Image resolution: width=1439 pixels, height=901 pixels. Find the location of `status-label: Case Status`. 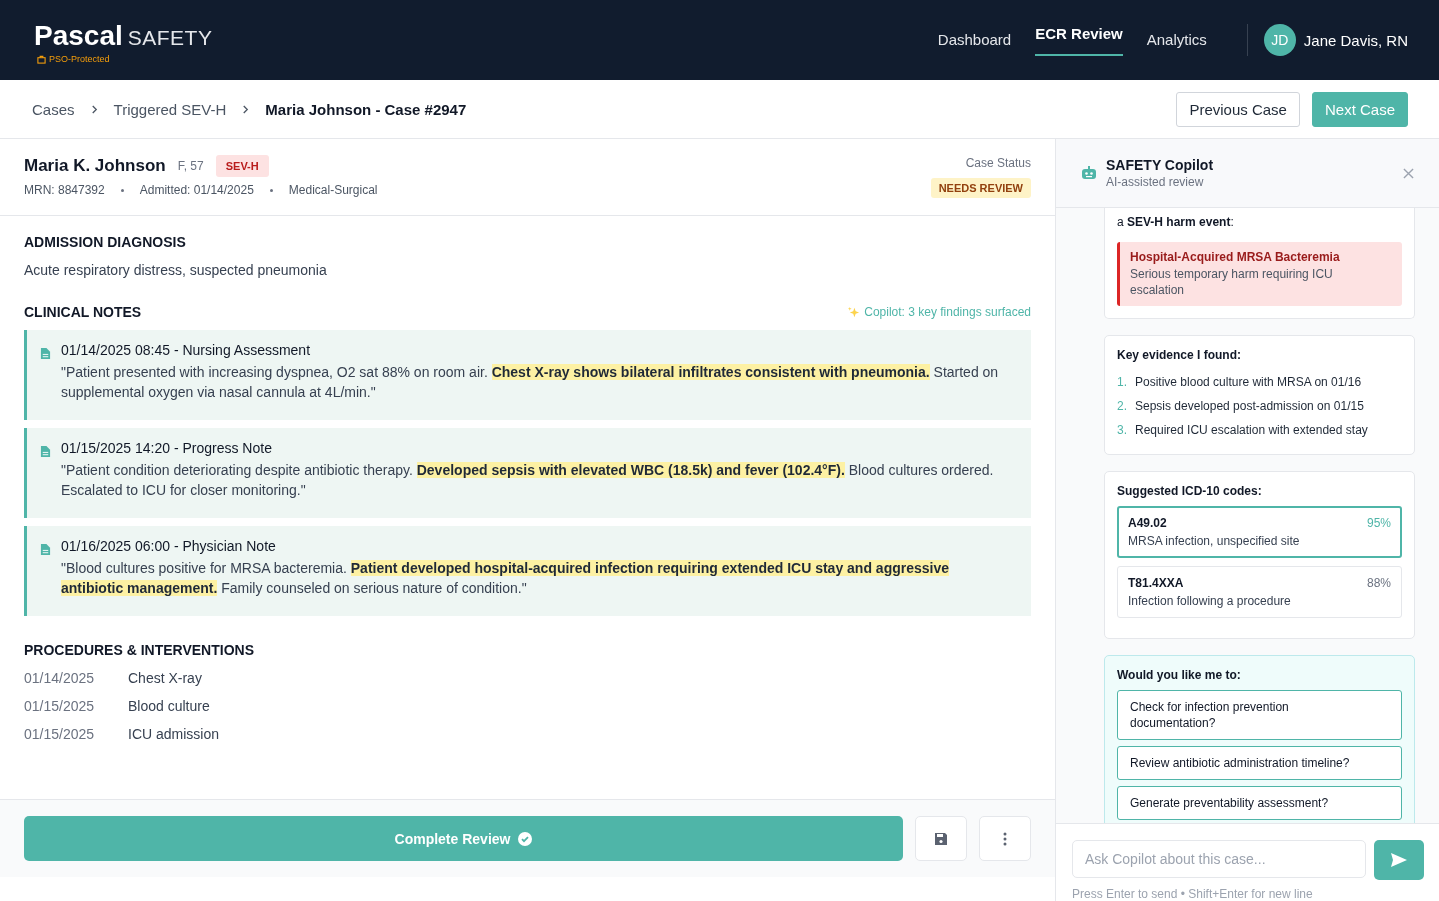

status-label: Case Status is located at coordinates (998, 163).